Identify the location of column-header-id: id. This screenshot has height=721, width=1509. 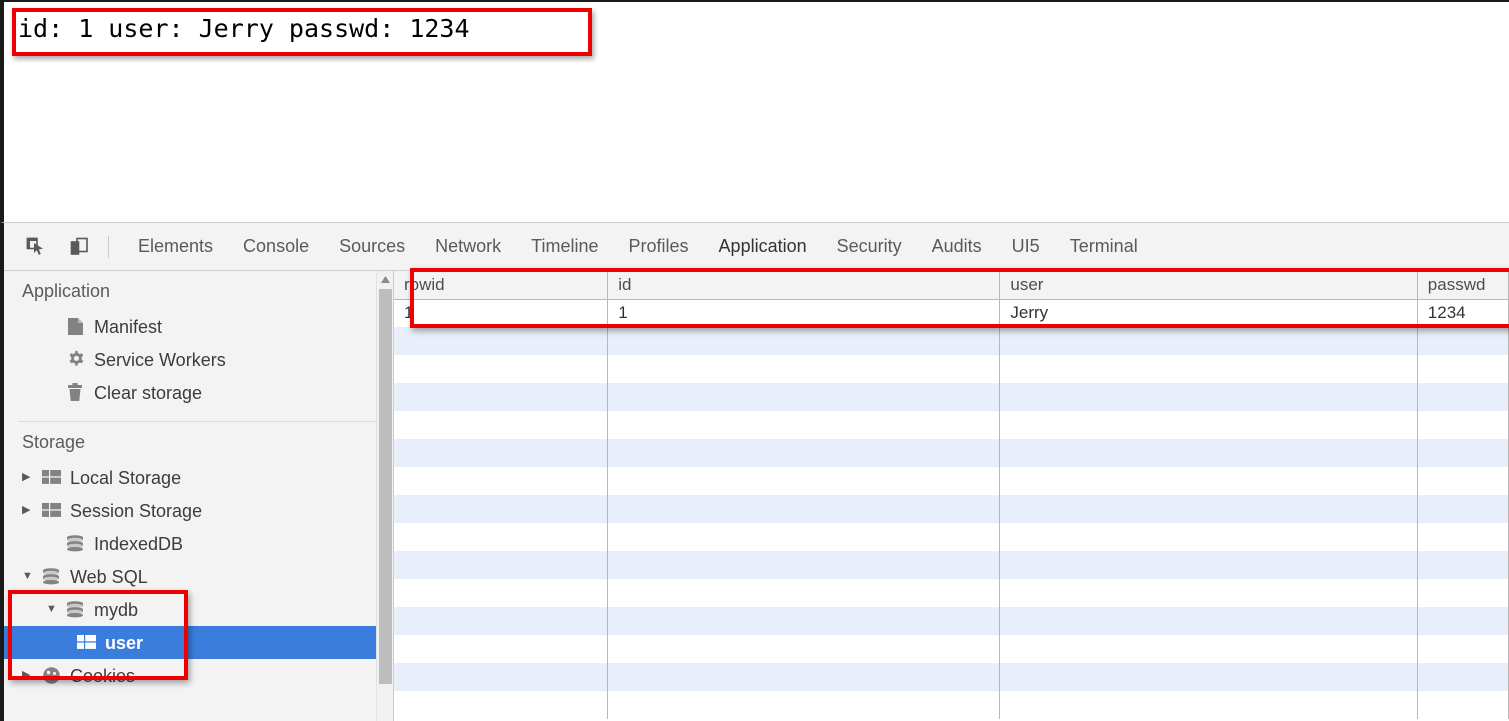
(804, 285).